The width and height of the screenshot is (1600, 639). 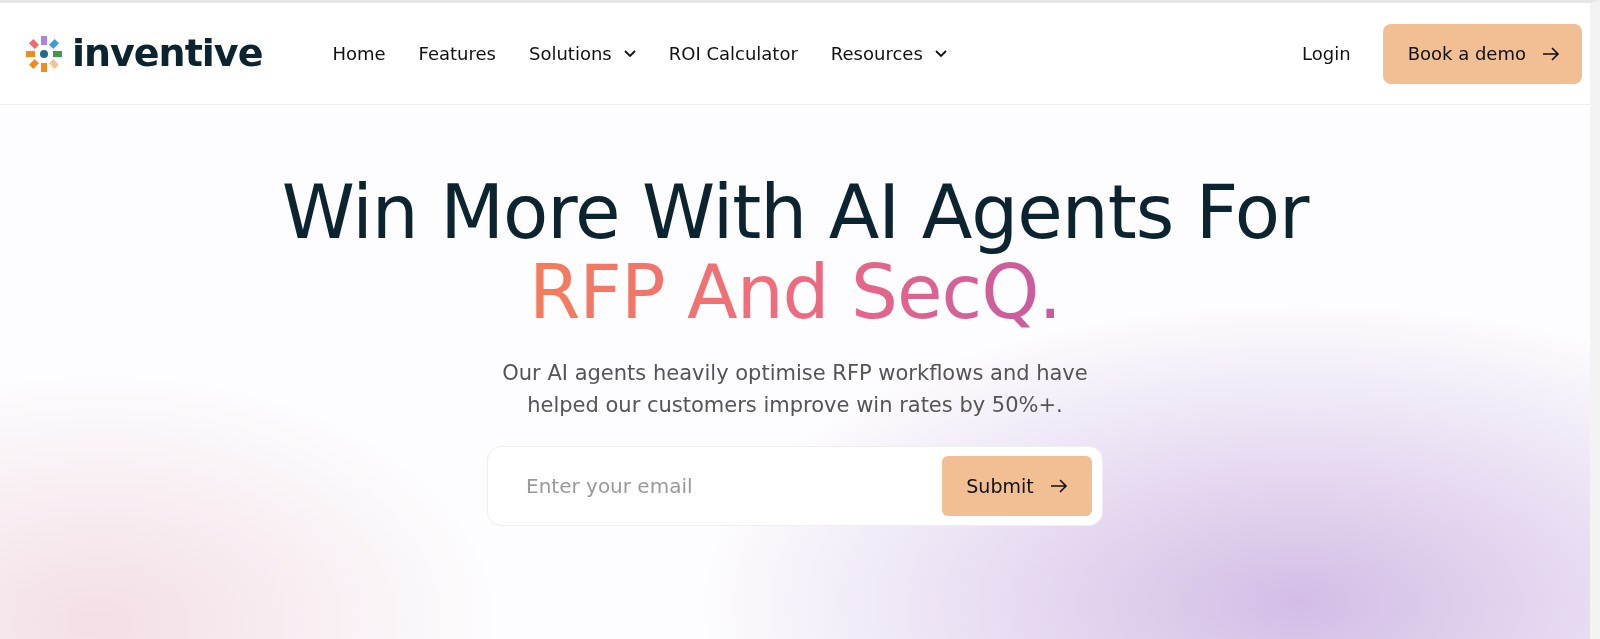 What do you see at coordinates (795, 213) in the screenshot?
I see `hero-heading: Win More With AI Agents For` at bounding box center [795, 213].